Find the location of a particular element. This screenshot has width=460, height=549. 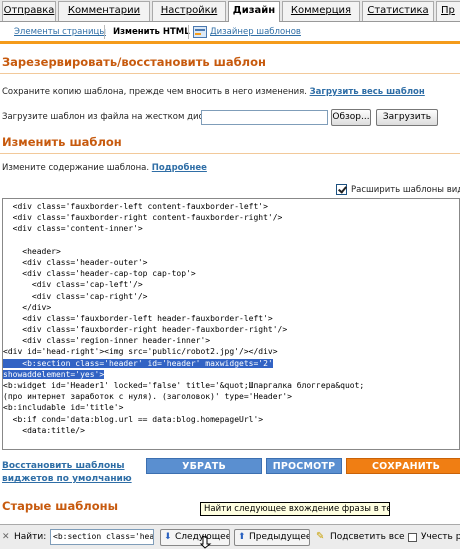

expand-widgets-label: Расширить шаблоны видж is located at coordinates (405, 190).